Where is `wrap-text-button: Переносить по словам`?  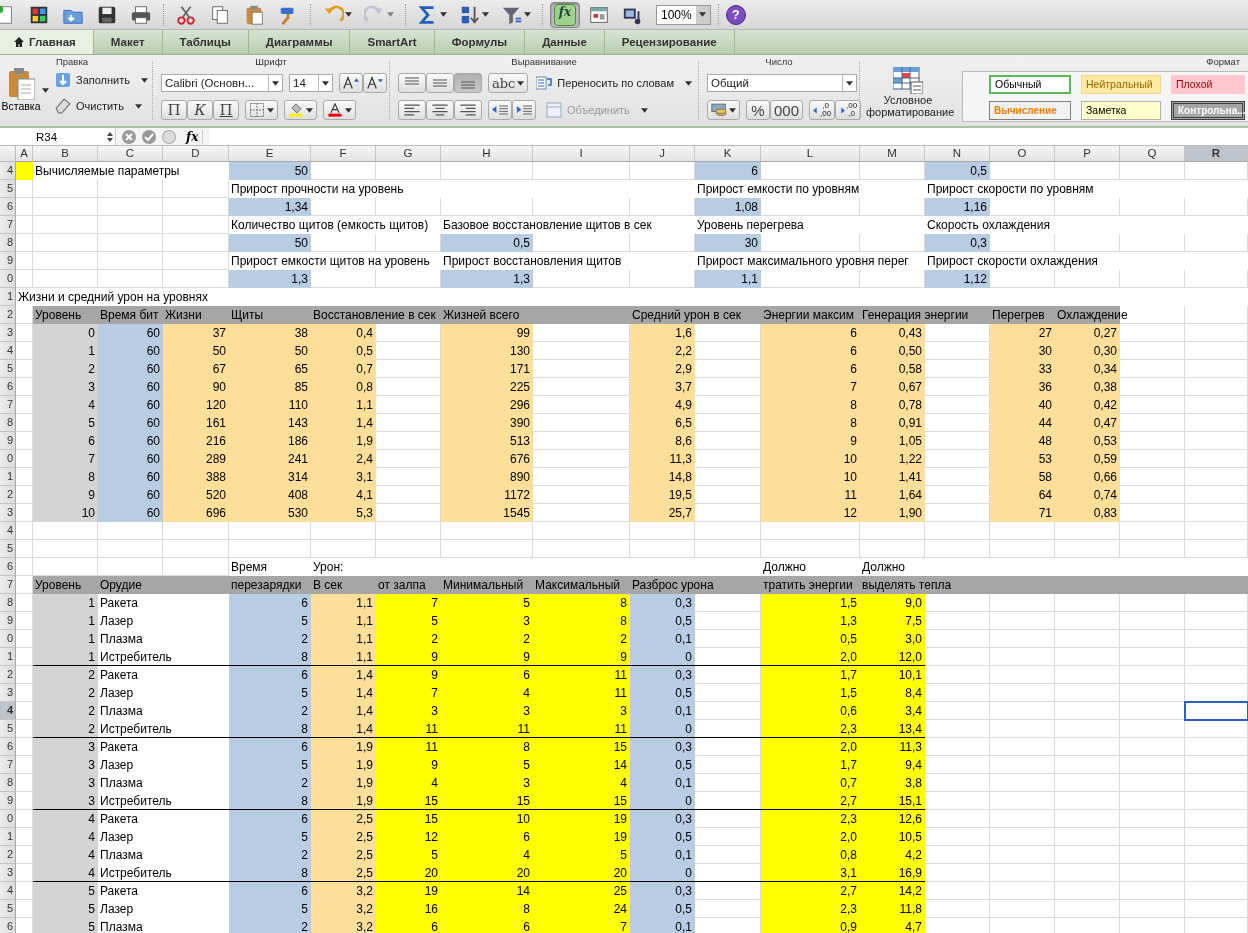
wrap-text-button: Переносить по словам is located at coordinates (614, 83).